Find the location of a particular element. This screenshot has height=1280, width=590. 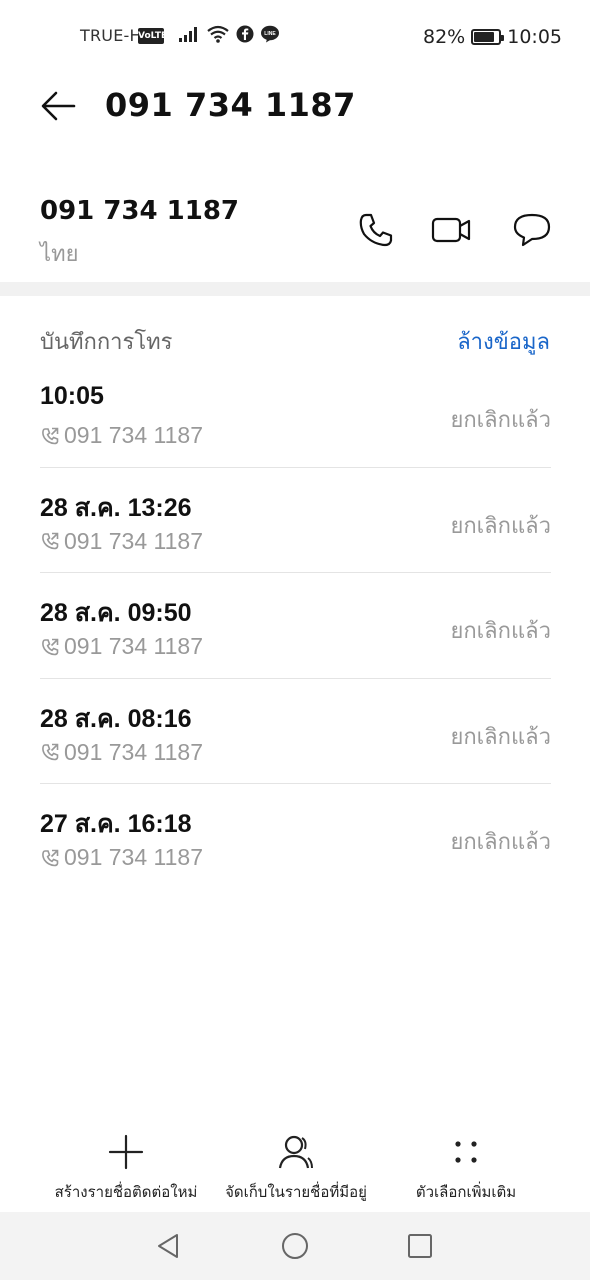

call-time: 28 ส.ค. 08:16 is located at coordinates (116, 718).